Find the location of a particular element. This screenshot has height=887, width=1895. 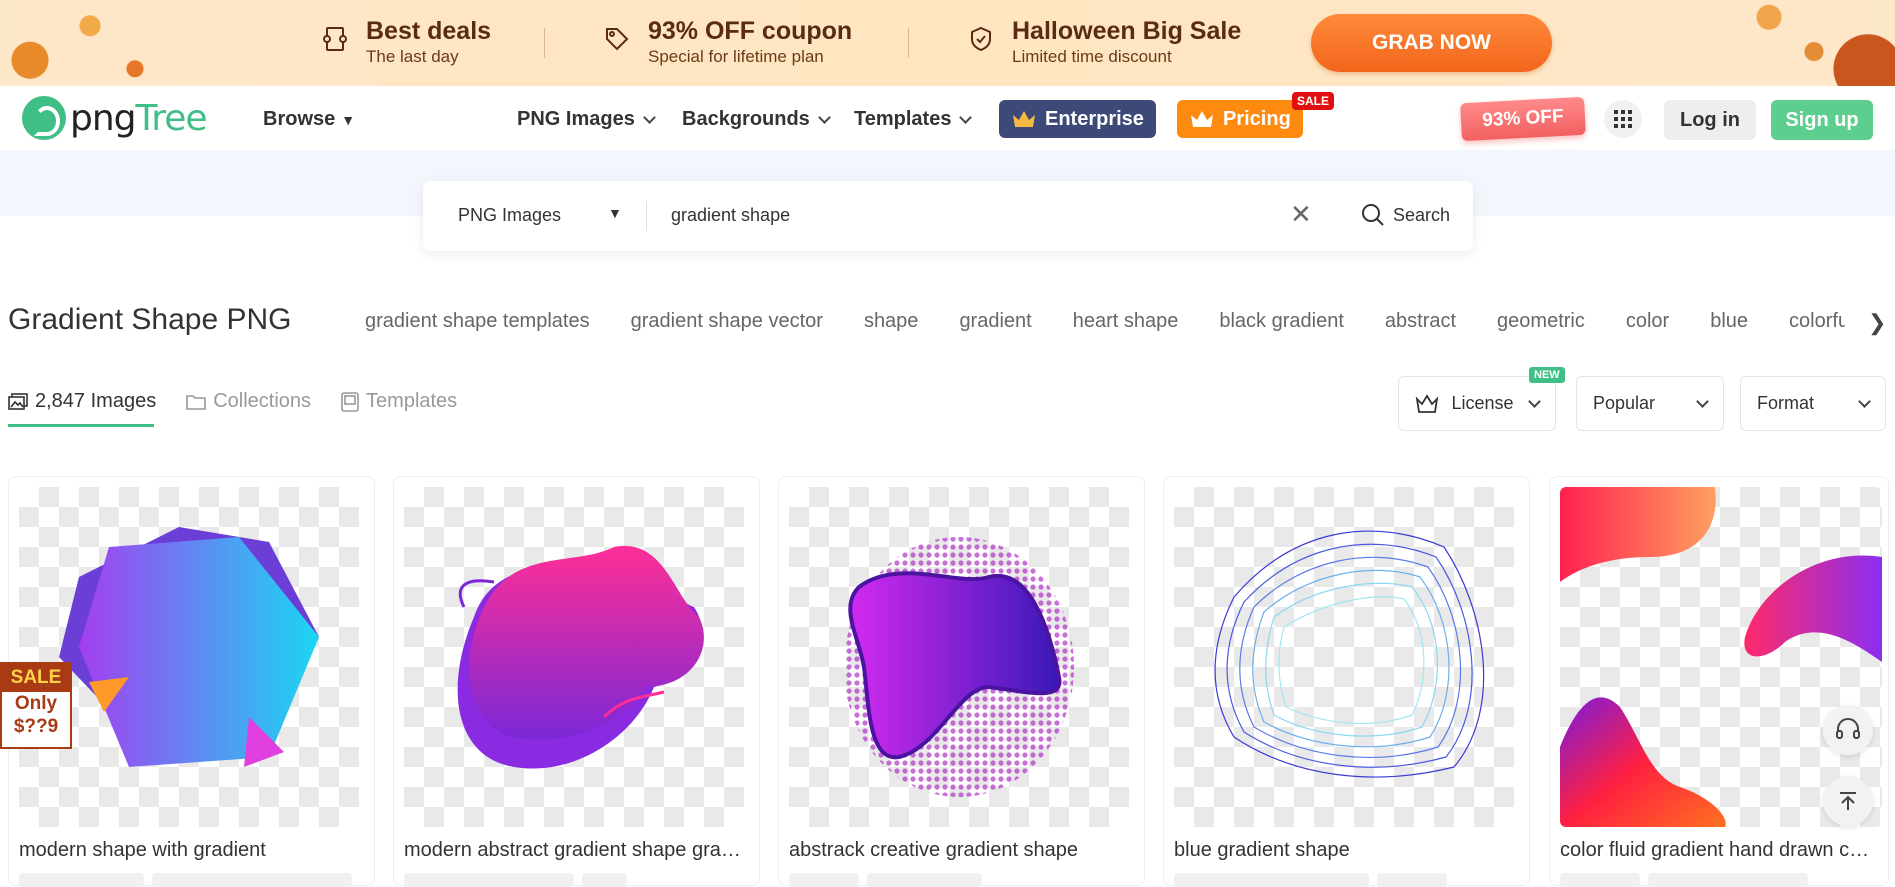

pumpkin-decoration is located at coordinates (1805, 43).